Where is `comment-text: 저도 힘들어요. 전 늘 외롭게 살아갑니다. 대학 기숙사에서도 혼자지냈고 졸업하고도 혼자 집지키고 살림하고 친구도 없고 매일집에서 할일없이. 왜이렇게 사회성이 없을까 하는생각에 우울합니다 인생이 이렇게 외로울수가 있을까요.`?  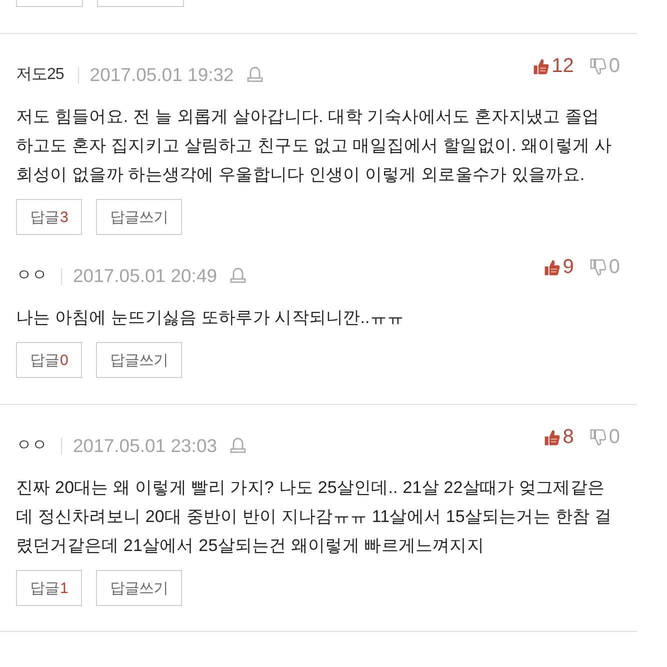
comment-text: 저도 힘들어요. 전 늘 외롭게 살아갑니다. 대학 기숙사에서도 혼자지냈고 졸업하고도 혼자 집지키고 살림하고 친구도 없고 매일집에서 할일없이. 왜이렇게 사회성이 없을까 하는생각에 우울합니다 인생이 이렇게 외로울수가 있을까요. is located at coordinates (314, 146).